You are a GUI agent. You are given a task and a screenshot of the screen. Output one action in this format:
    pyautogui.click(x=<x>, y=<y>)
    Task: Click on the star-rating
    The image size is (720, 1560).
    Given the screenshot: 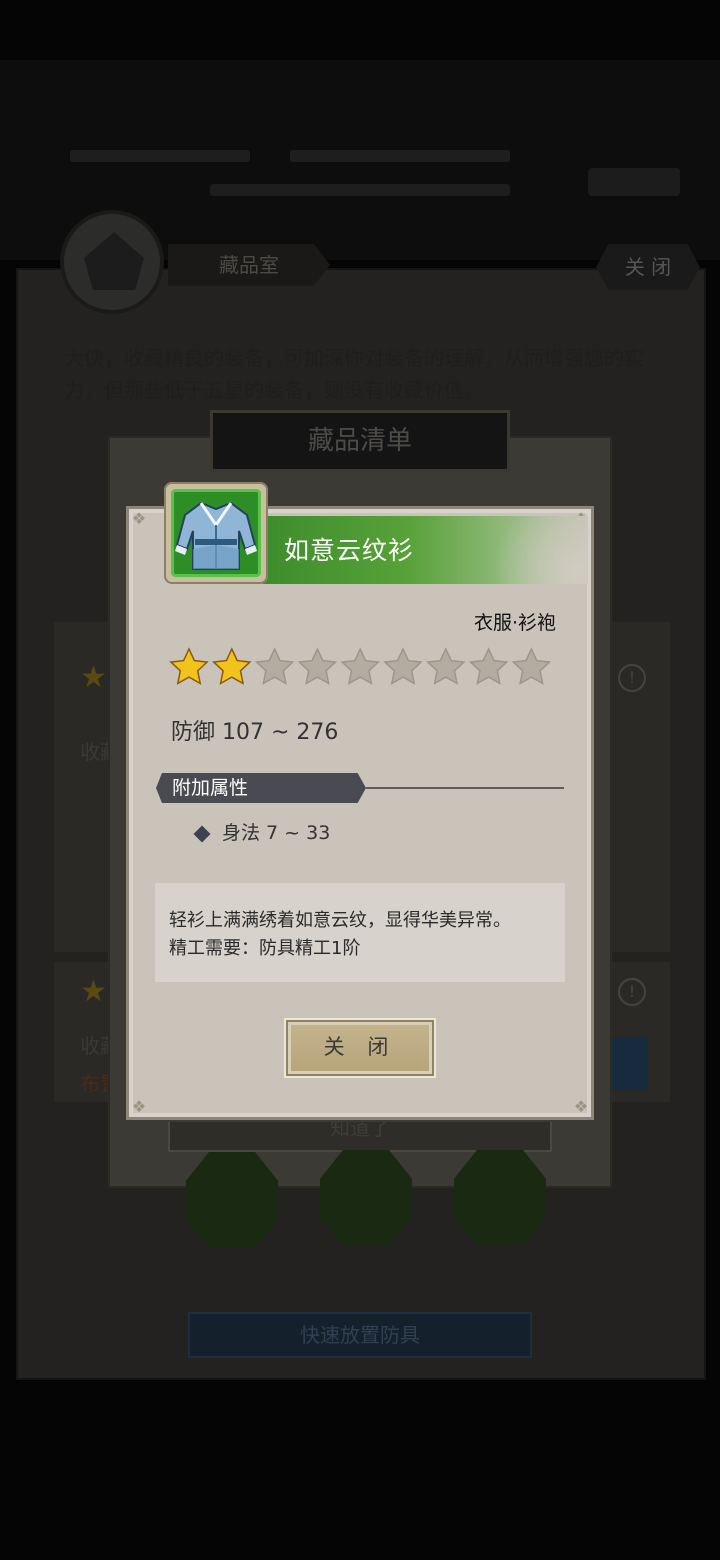 What is the action you would take?
    pyautogui.click(x=363, y=668)
    